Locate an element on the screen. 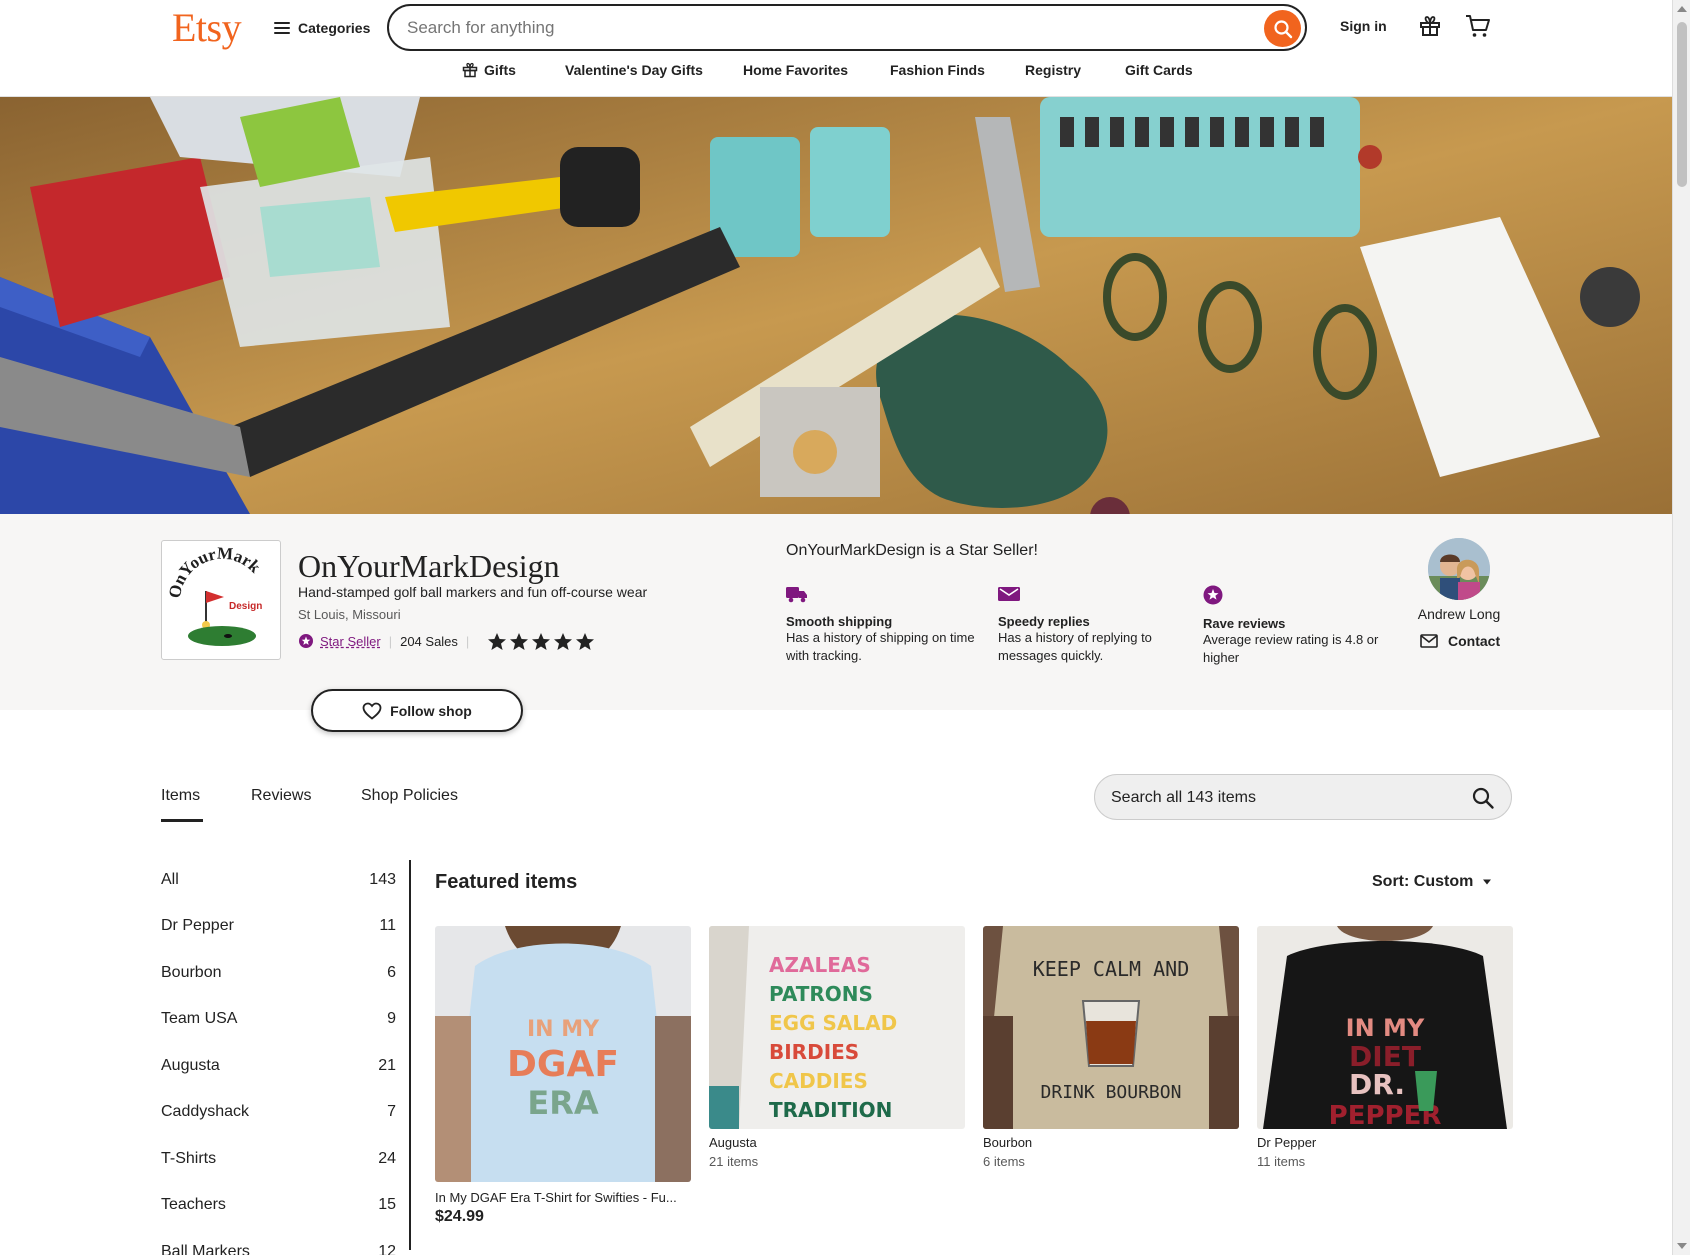  scroll-down-arrow-icon is located at coordinates (1682, 1246).